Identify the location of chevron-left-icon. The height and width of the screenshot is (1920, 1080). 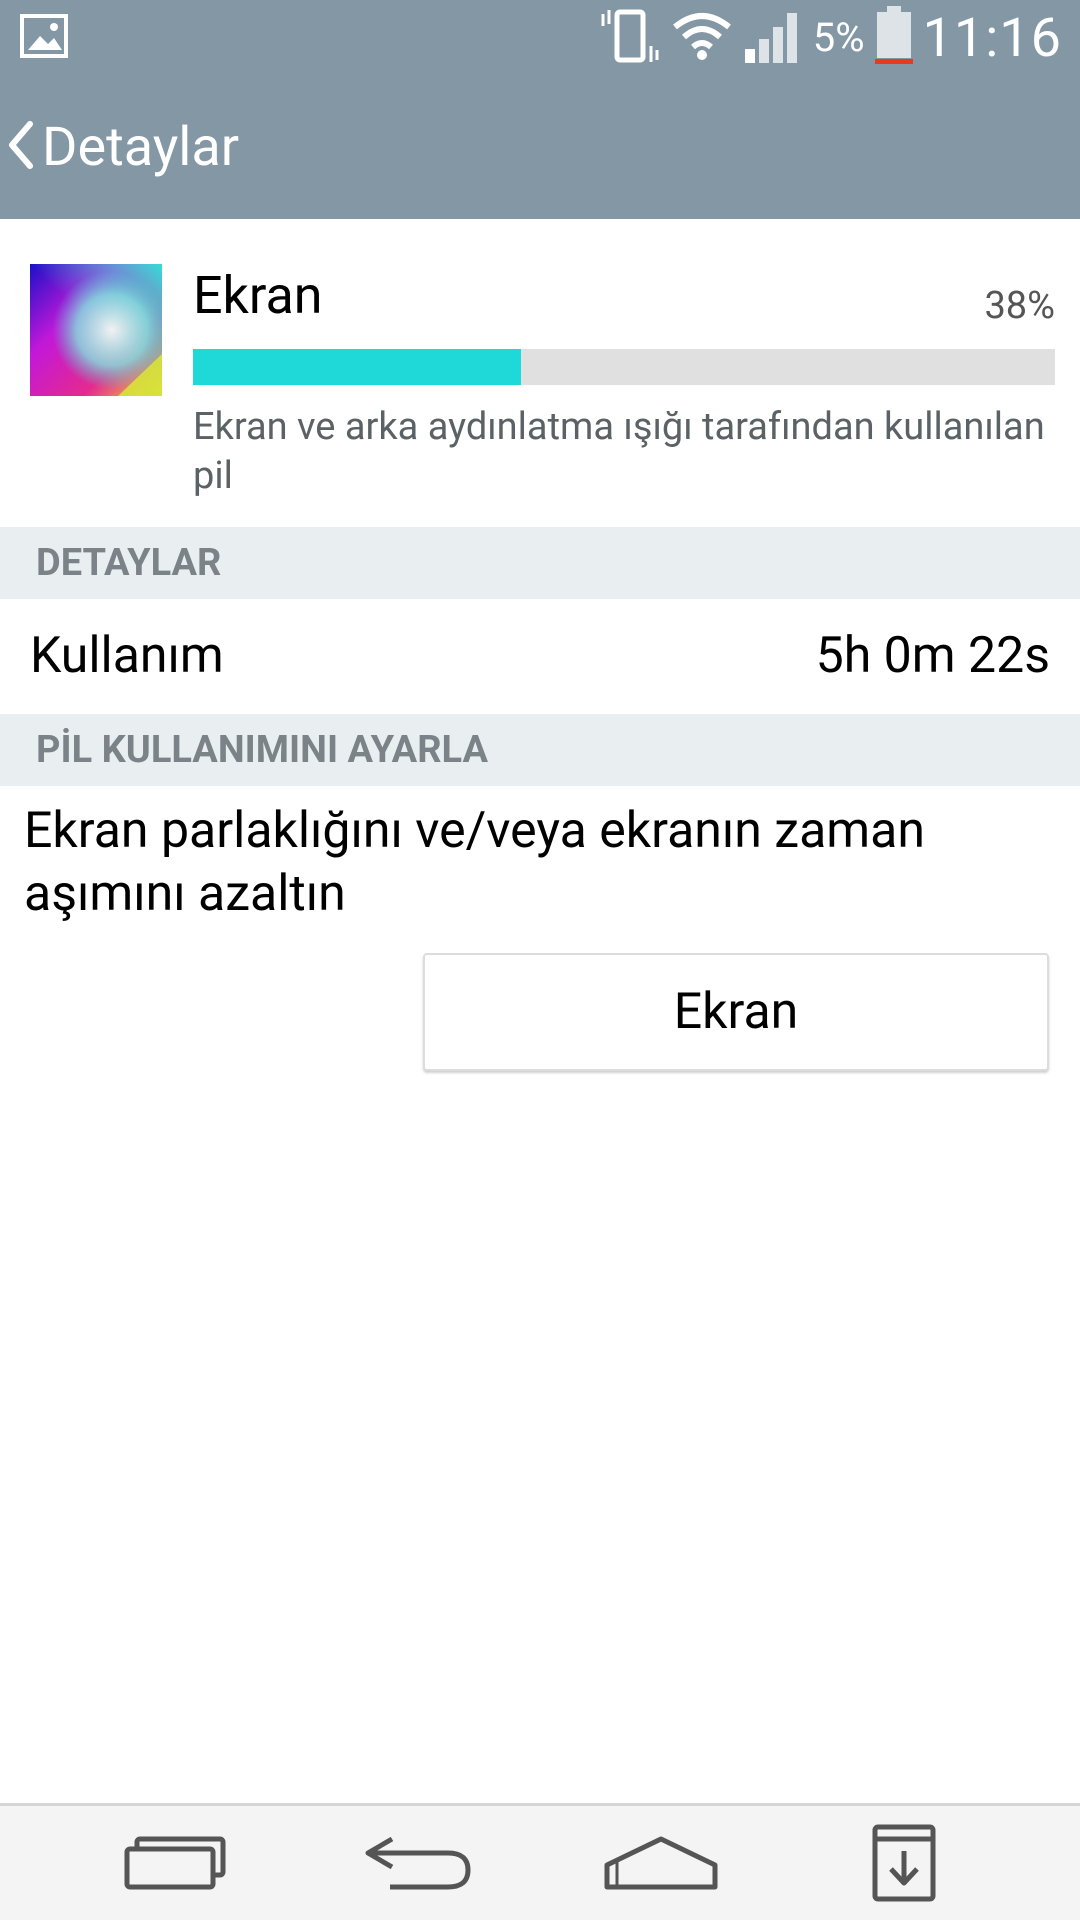
(21, 147).